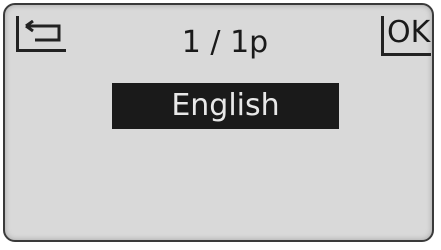  What do you see at coordinates (41, 34) in the screenshot?
I see `back-button` at bounding box center [41, 34].